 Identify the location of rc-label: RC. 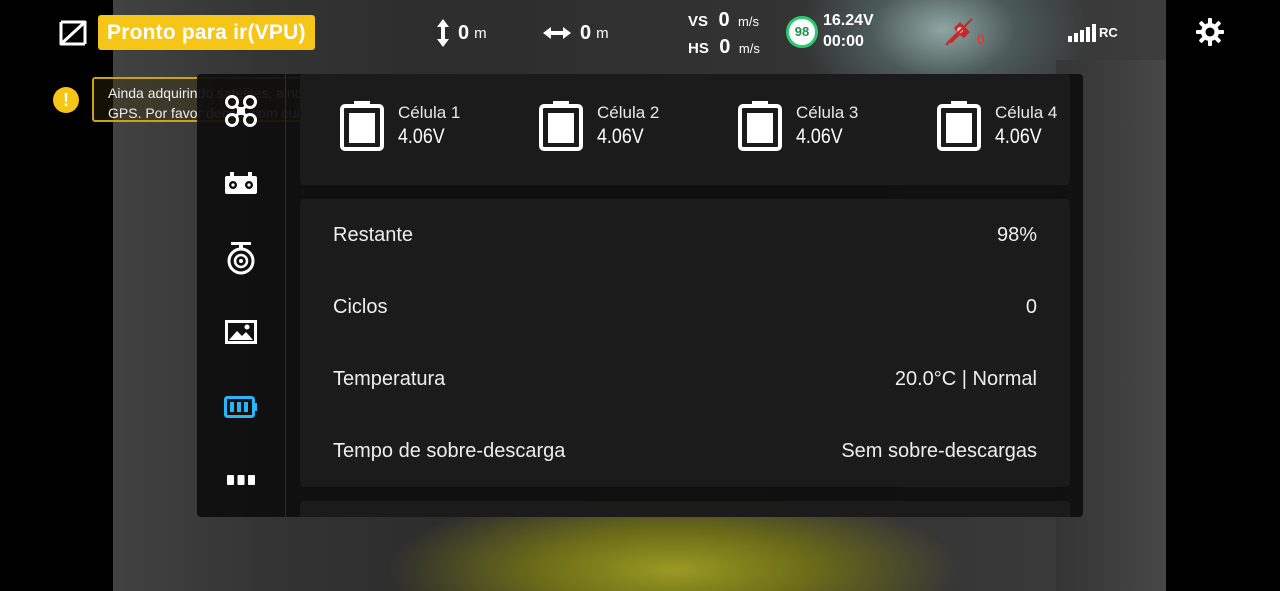
(1108, 32).